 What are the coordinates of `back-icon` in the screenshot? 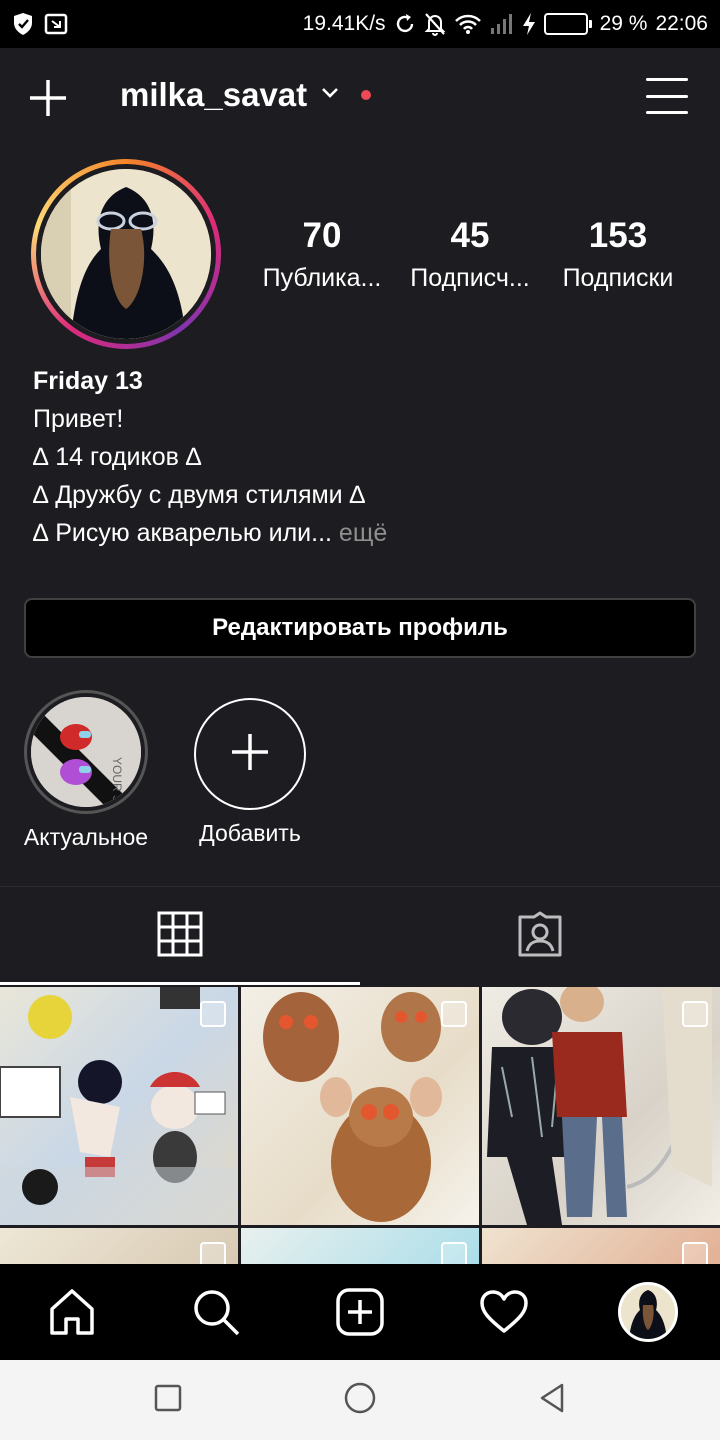 It's located at (552, 1400).